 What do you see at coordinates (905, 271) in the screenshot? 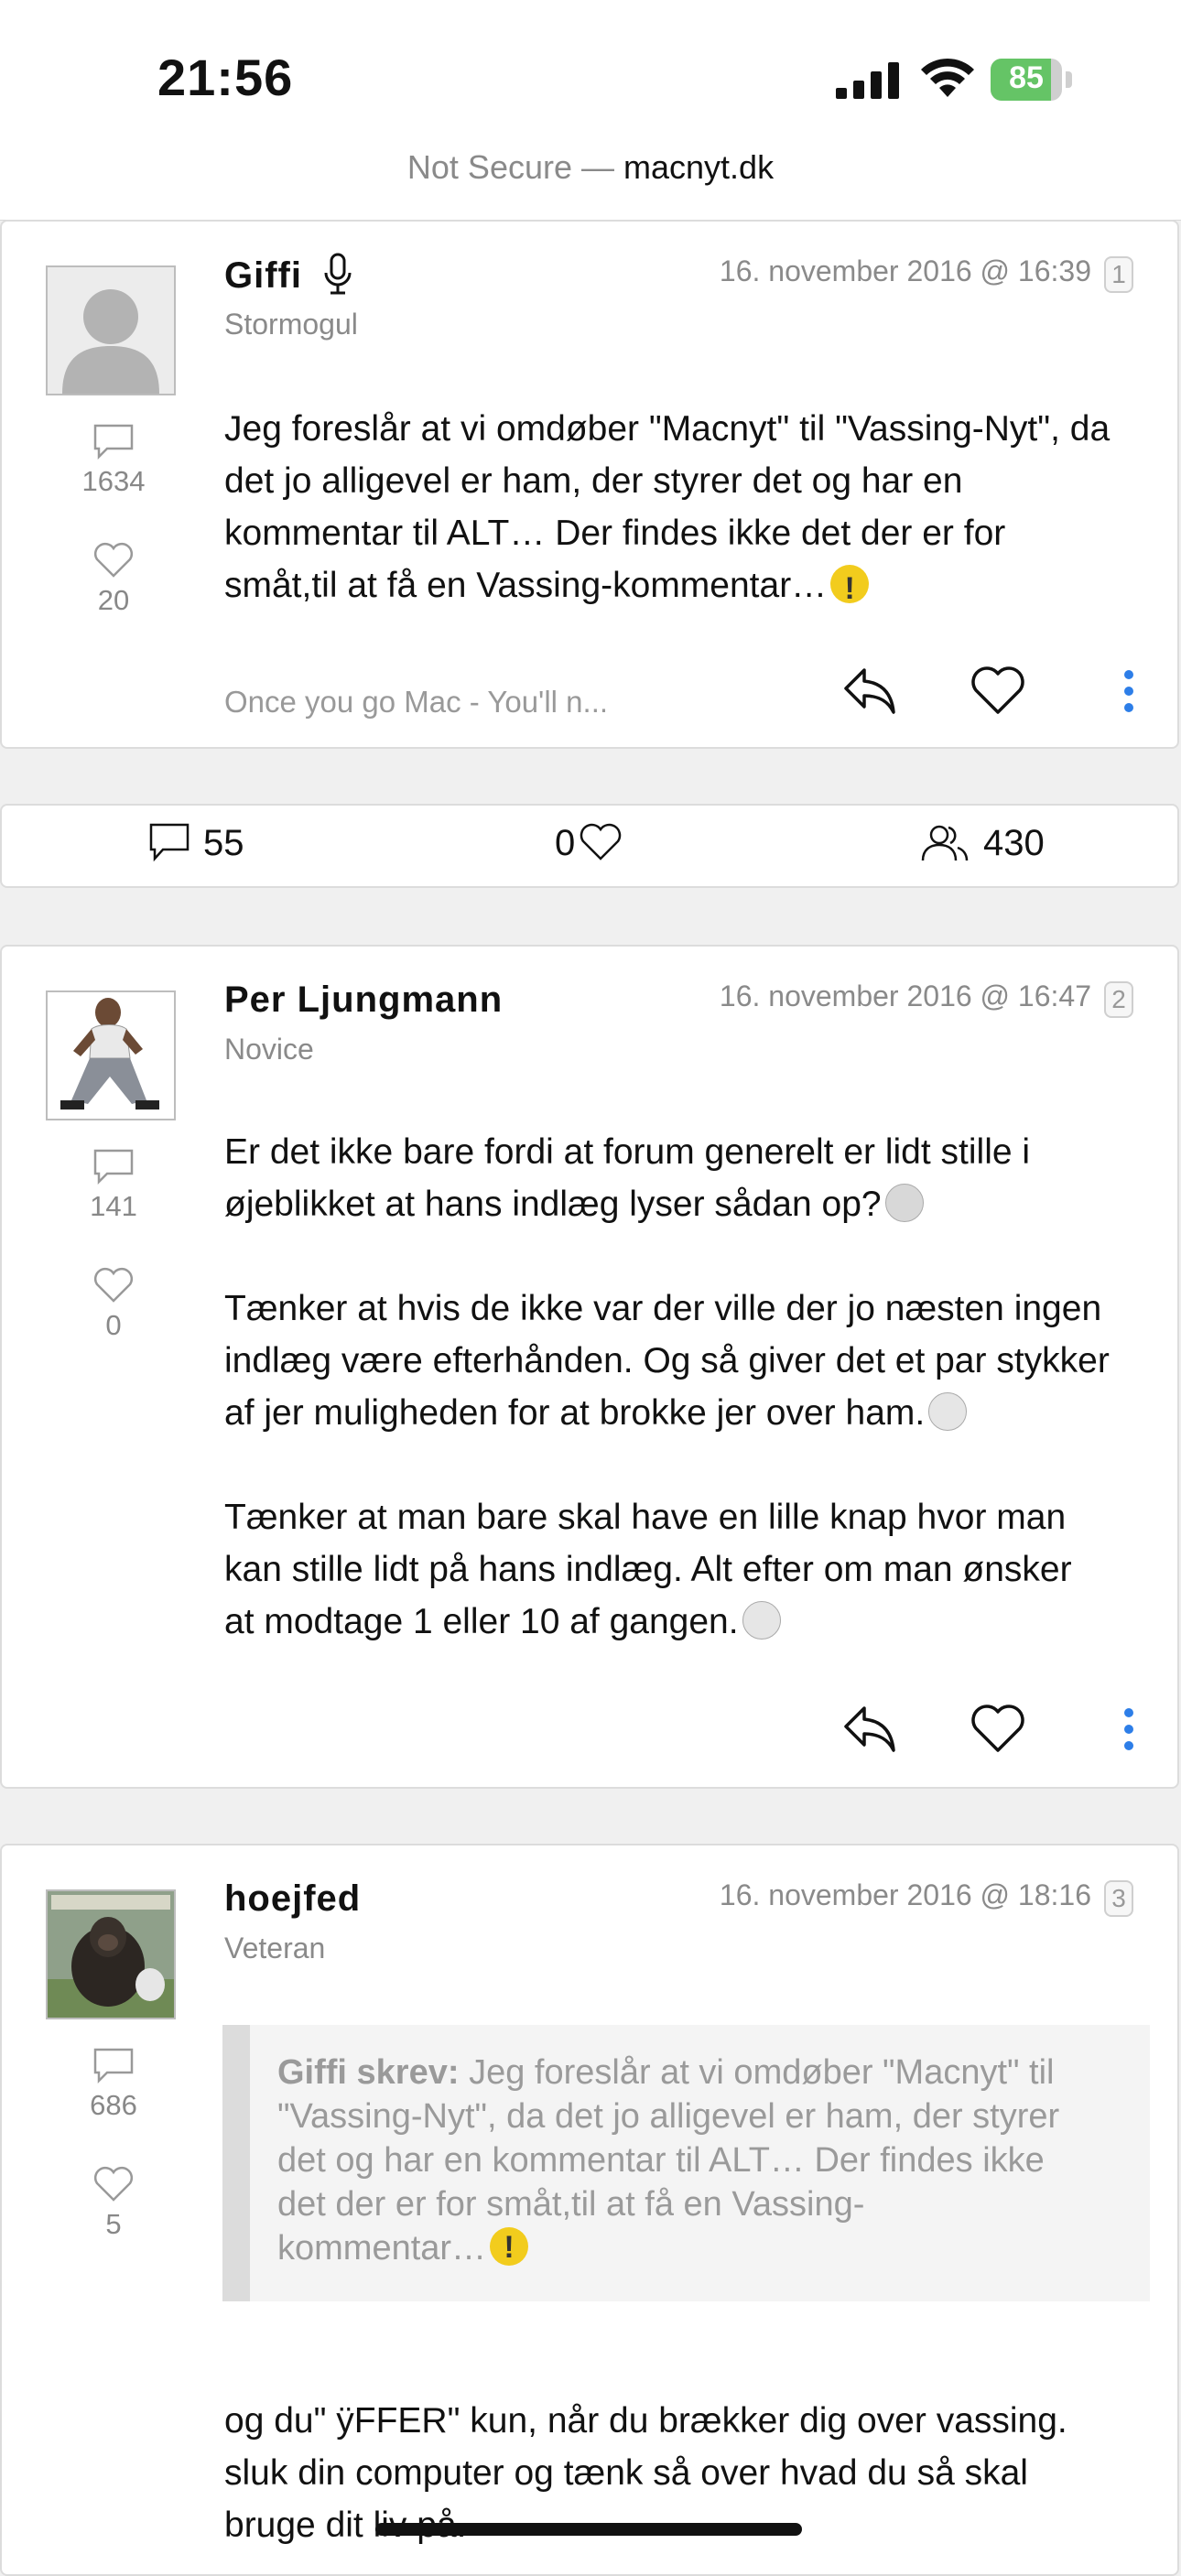
I see `post-date: 16. november 2016 @ 16:39` at bounding box center [905, 271].